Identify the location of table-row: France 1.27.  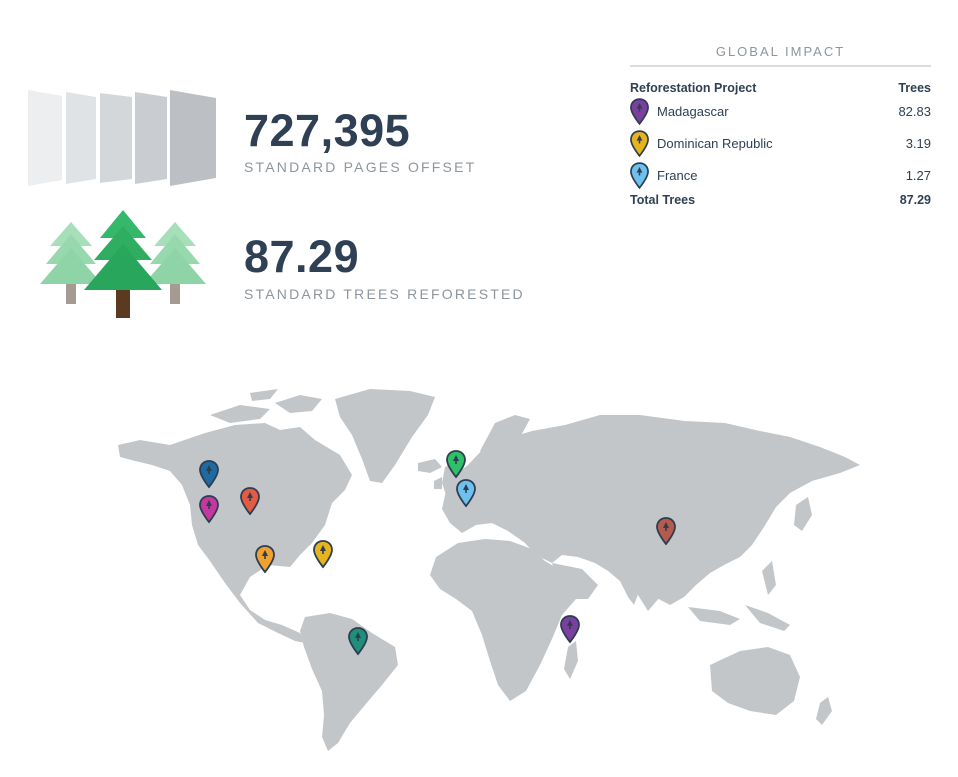
(780, 175).